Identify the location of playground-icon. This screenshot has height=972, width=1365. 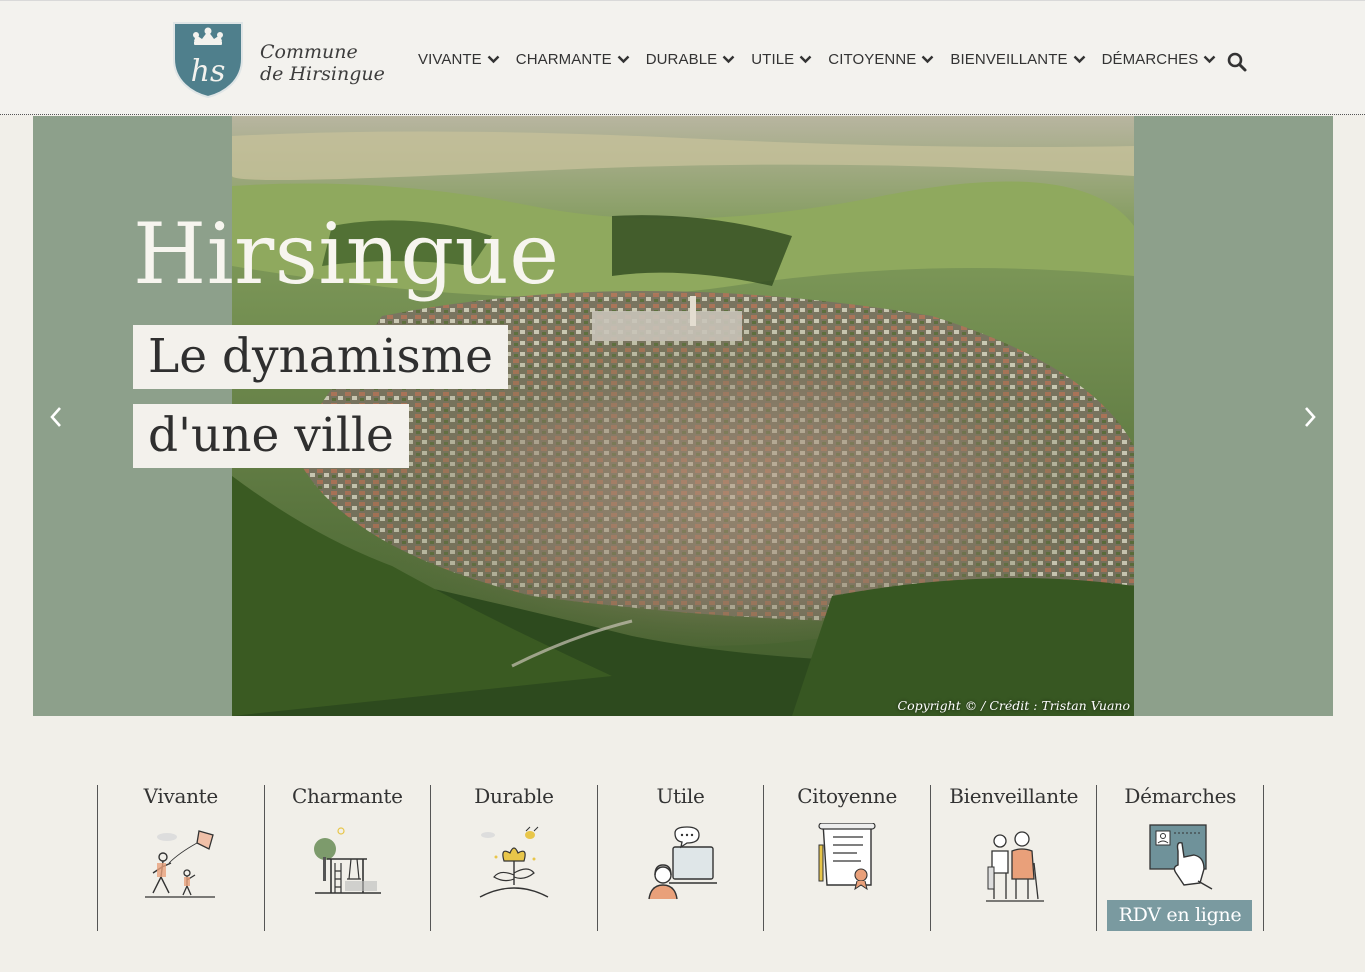
(348, 860).